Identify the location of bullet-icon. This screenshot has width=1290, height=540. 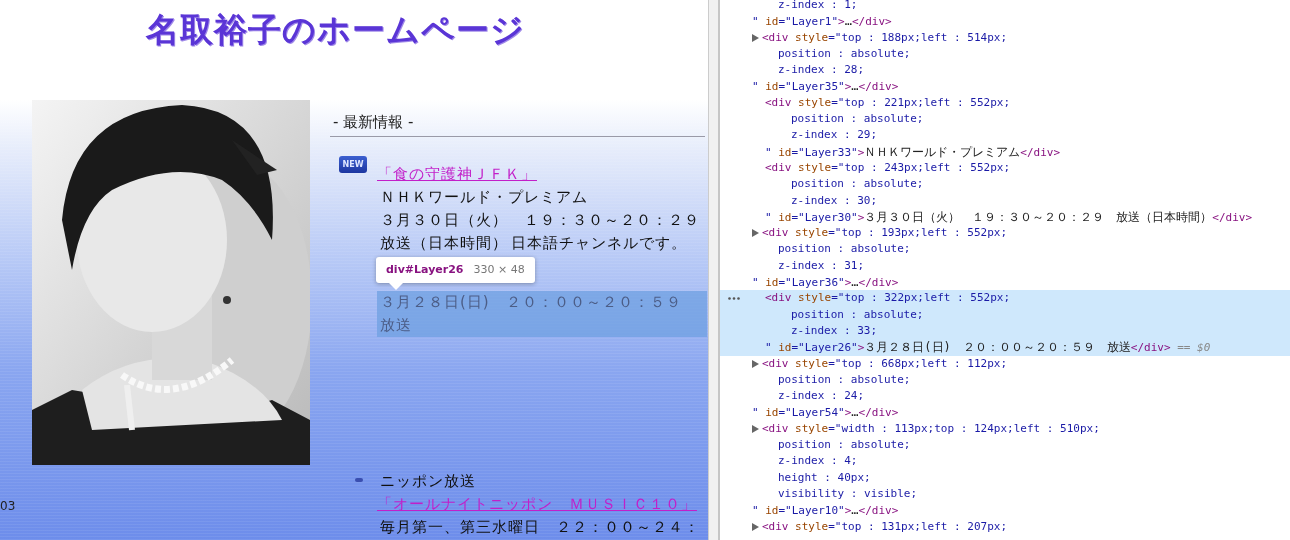
(359, 480).